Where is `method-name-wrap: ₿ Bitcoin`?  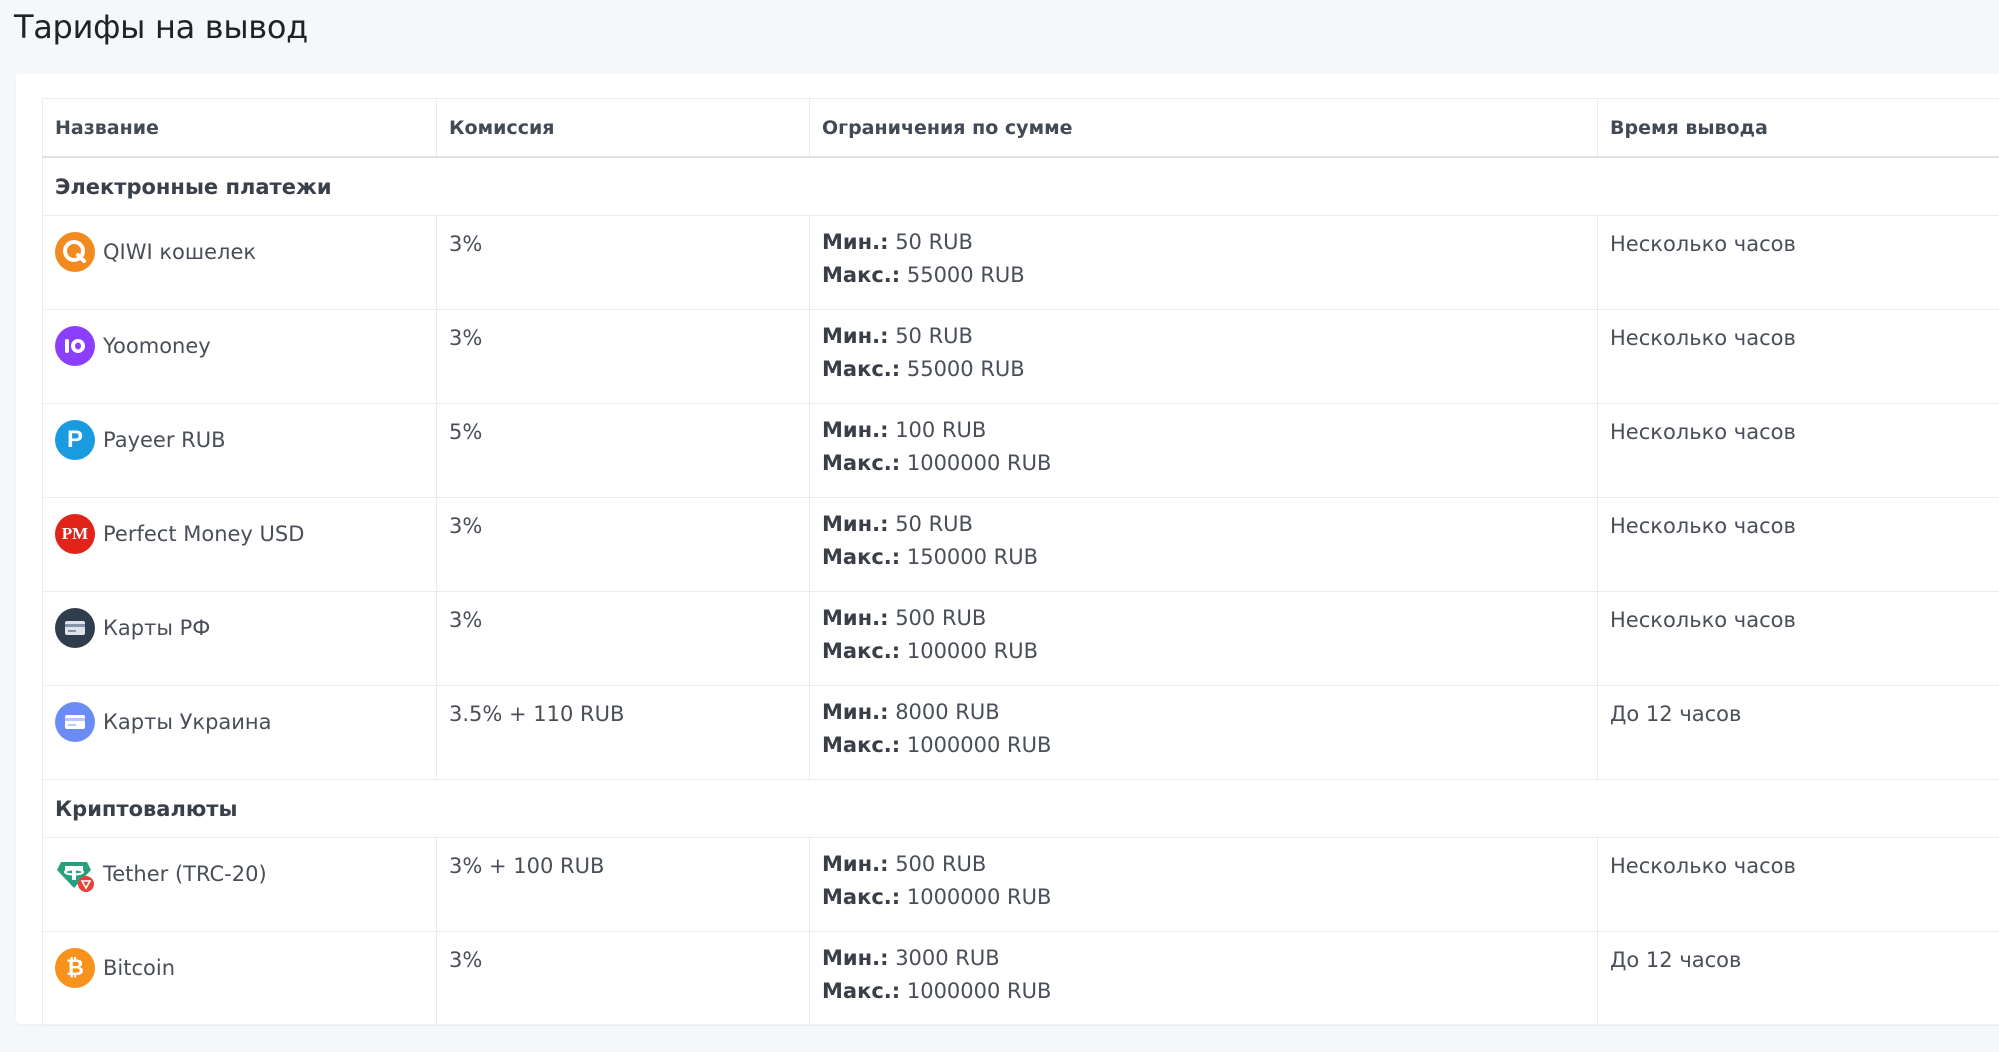
method-name-wrap: ₿ Bitcoin is located at coordinates (239, 967).